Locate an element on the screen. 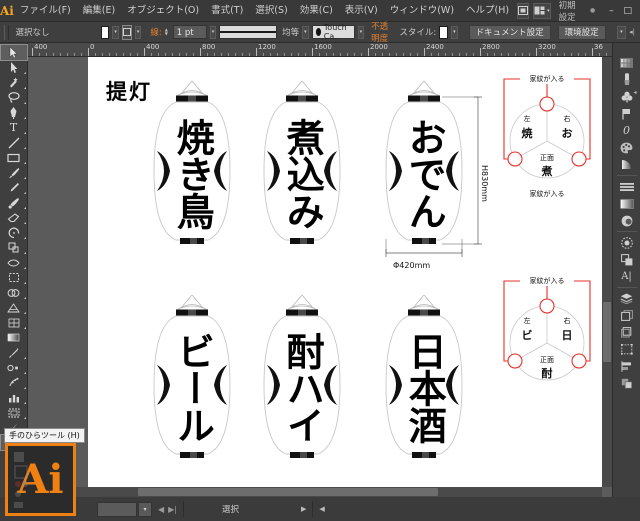 The image size is (640, 521). brush-definition: Touch Ca.. is located at coordinates (333, 32).